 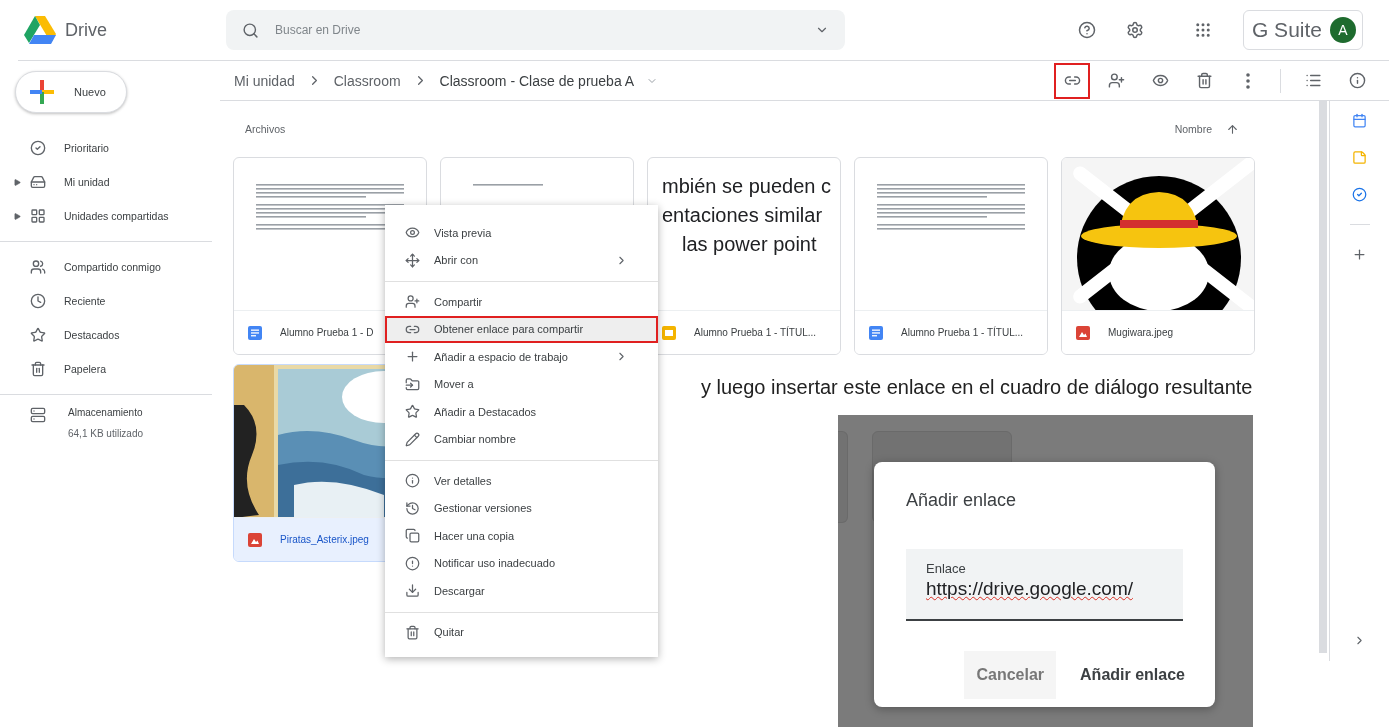 I want to click on grid-icon, so click(x=1202, y=30).